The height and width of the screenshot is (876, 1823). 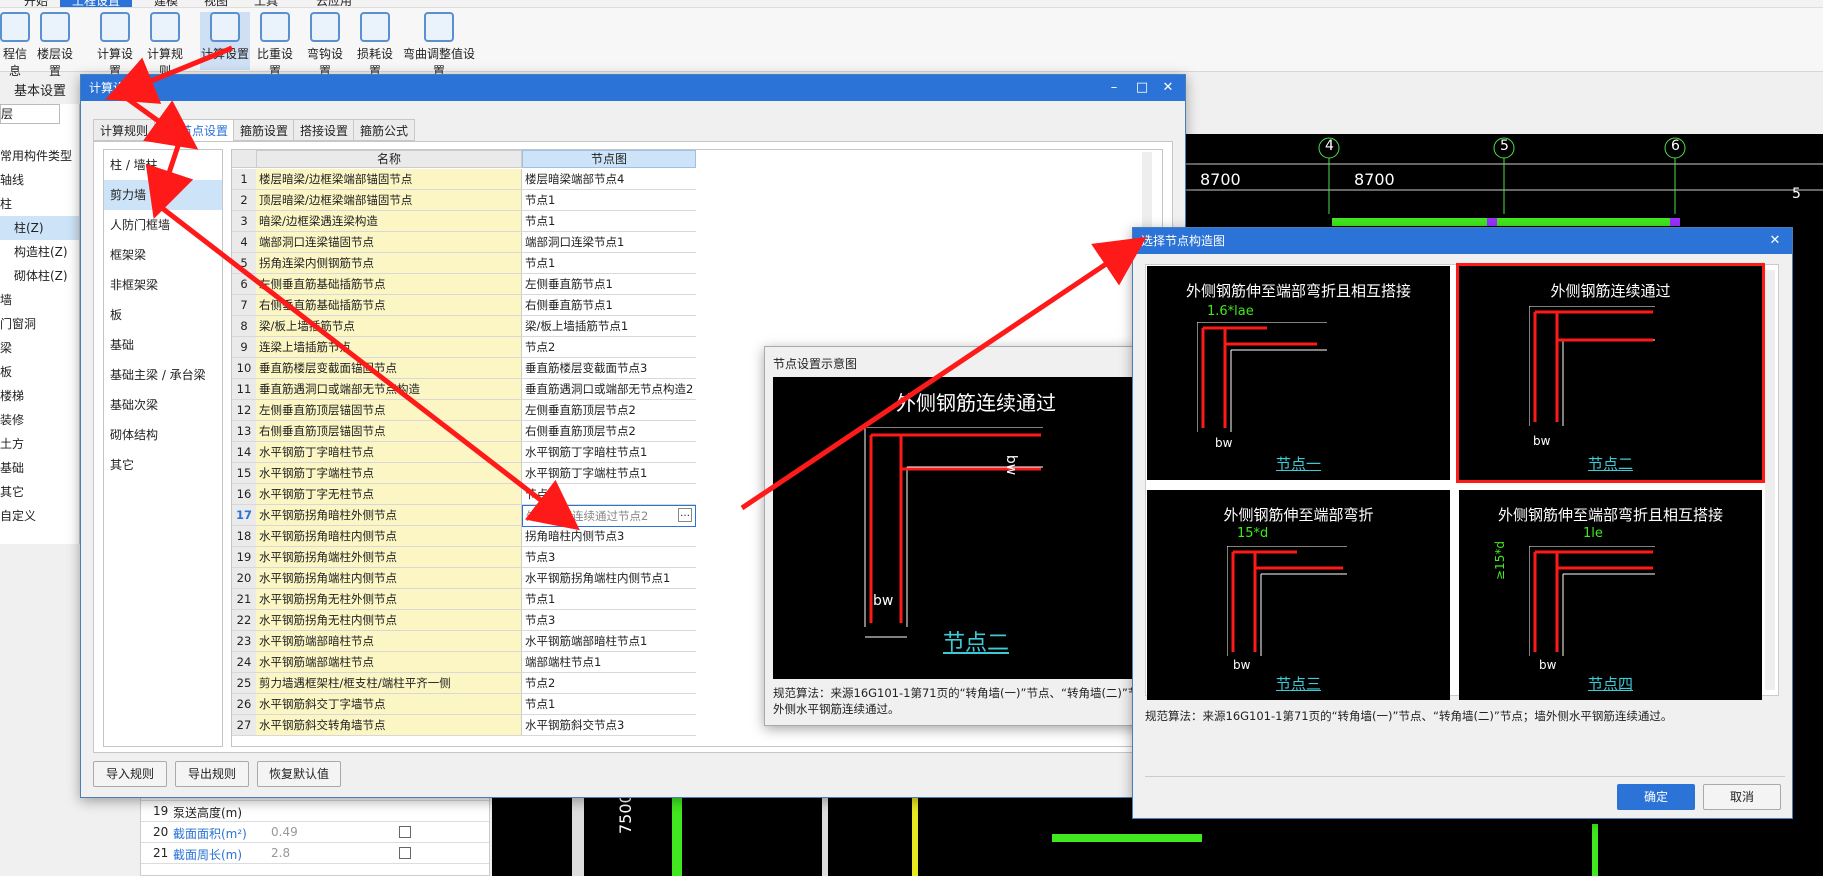 I want to click on table-row: 22 水平钢筋拐角无柱内侧节点 节点3, so click(x=464, y=620).